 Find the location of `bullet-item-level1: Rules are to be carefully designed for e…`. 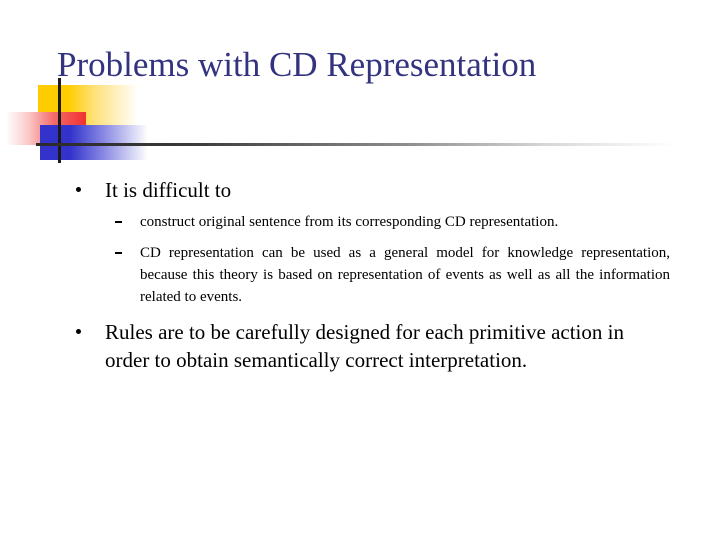

bullet-item-level1: Rules are to be carefully designed for e… is located at coordinates (360, 346).